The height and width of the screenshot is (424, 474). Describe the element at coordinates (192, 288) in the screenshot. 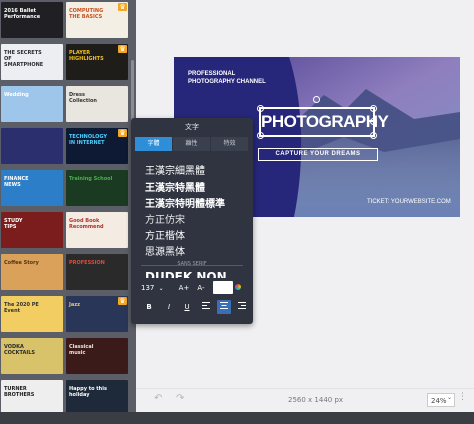

I see `size-toolbar: 137 ⌄ A+ A-` at that location.